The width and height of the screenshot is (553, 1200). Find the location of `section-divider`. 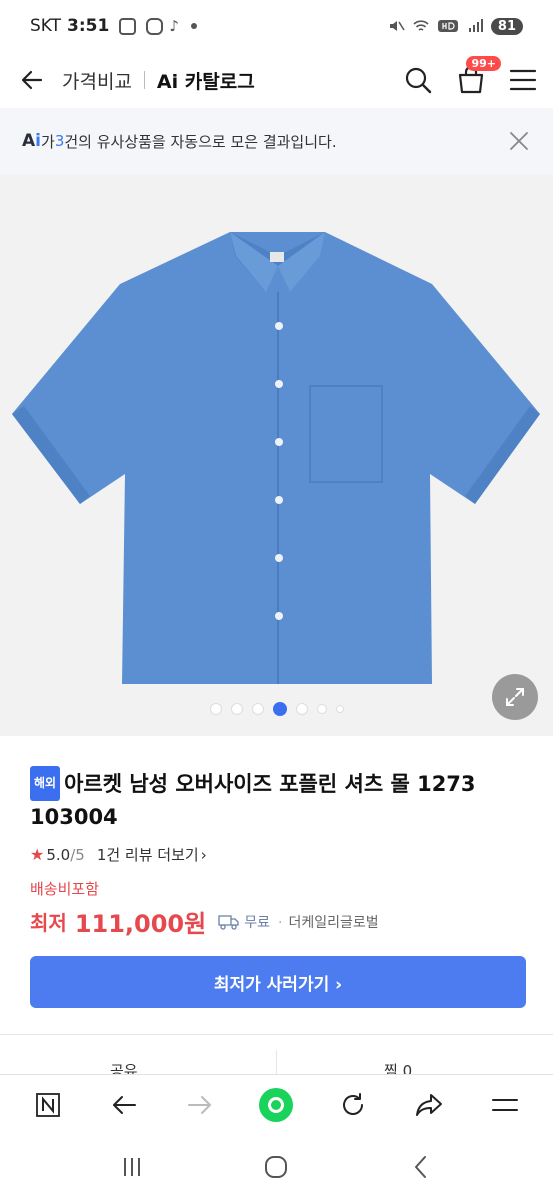

section-divider is located at coordinates (276, 1034).